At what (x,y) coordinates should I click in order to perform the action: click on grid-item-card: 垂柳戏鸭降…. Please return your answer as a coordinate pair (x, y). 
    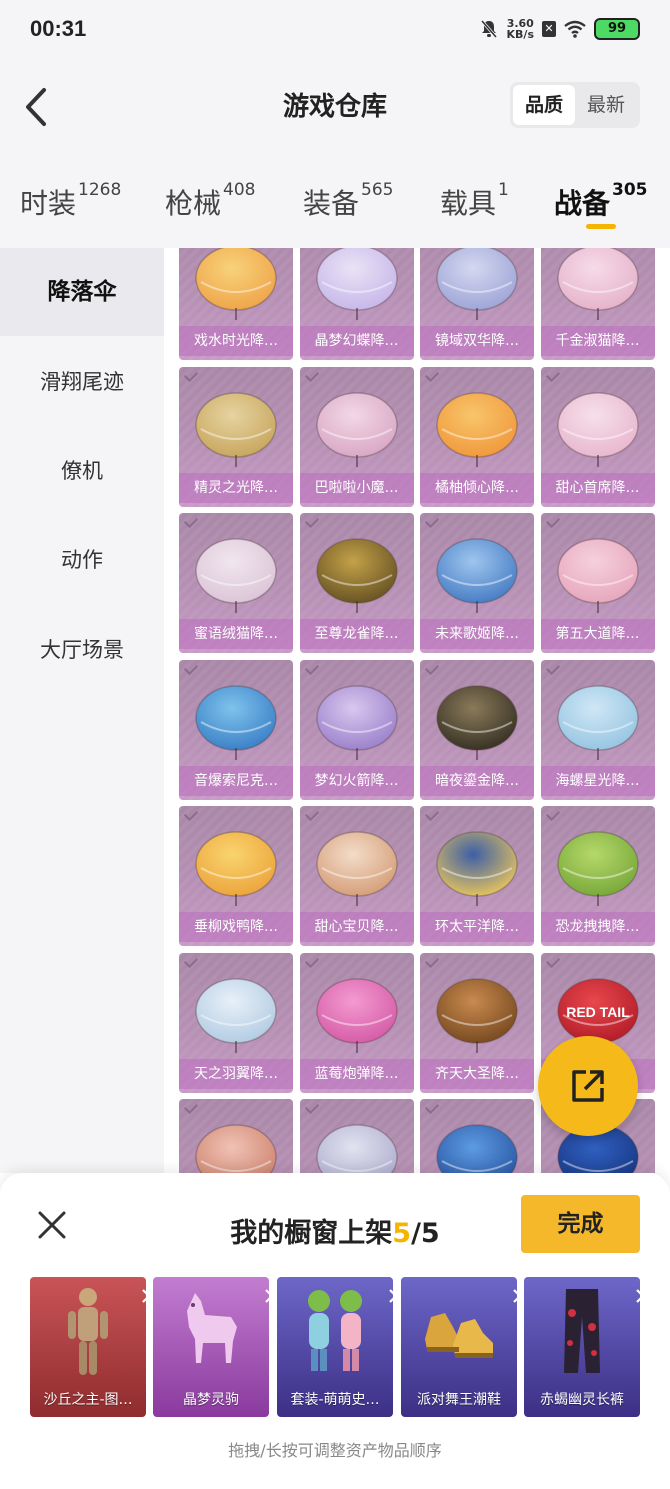
    Looking at the image, I should click on (236, 876).